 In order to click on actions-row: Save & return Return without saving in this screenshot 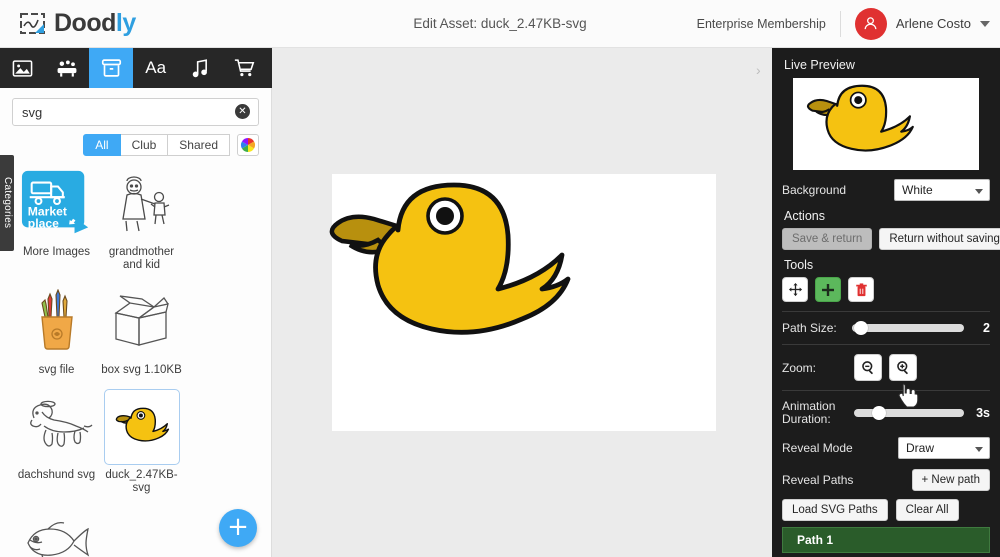, I will do `click(886, 239)`.